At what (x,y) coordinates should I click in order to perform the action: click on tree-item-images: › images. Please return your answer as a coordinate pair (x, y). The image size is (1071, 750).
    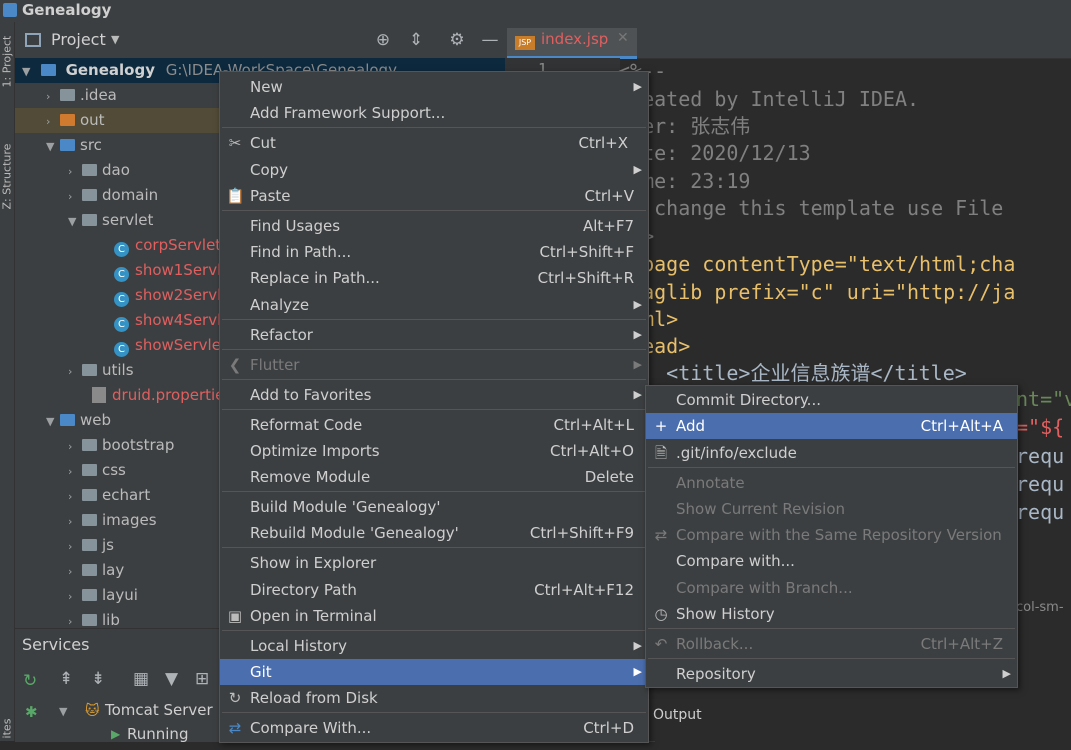
    Looking at the image, I should click on (112, 520).